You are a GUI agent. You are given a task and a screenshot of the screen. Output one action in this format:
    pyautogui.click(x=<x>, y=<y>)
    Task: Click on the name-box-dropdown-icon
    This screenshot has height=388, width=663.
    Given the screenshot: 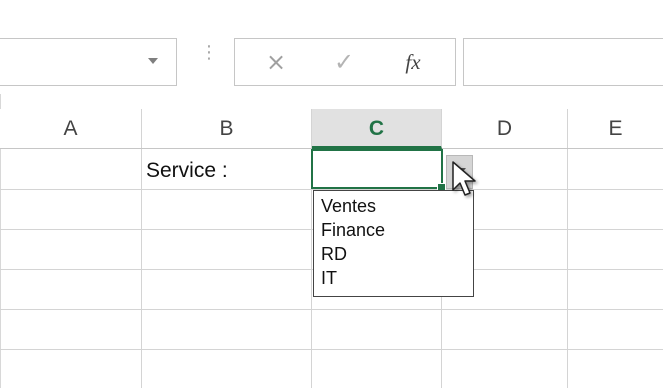 What is the action you would take?
    pyautogui.click(x=153, y=61)
    